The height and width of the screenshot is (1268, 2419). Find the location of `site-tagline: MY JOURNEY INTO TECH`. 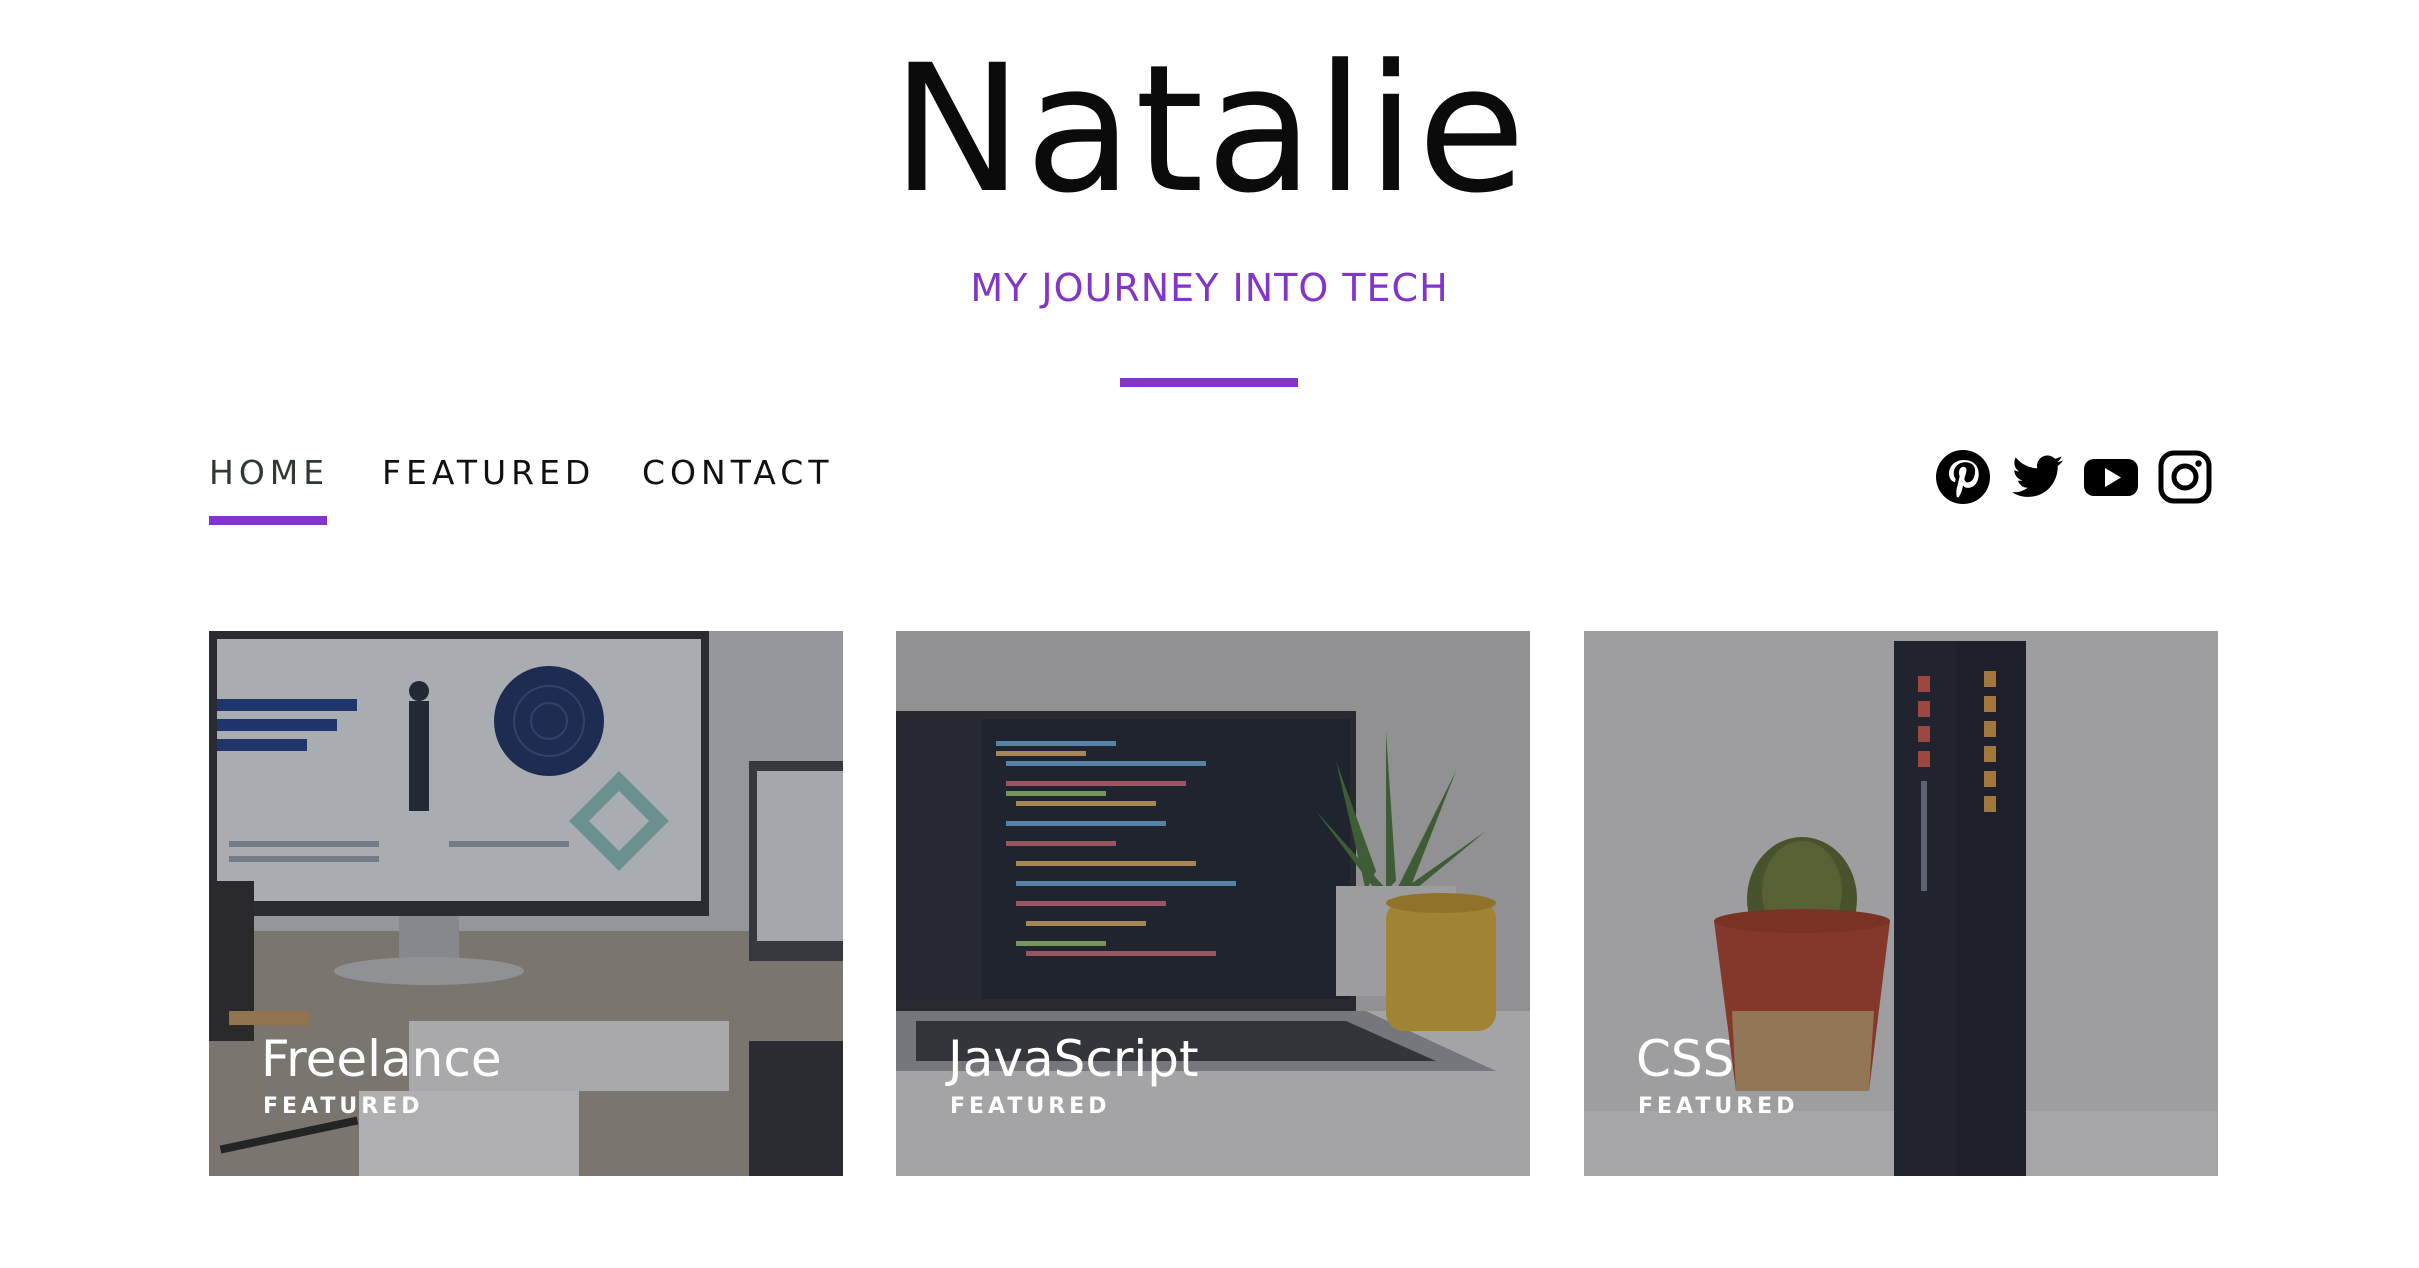

site-tagline: MY JOURNEY INTO TECH is located at coordinates (1209, 288).